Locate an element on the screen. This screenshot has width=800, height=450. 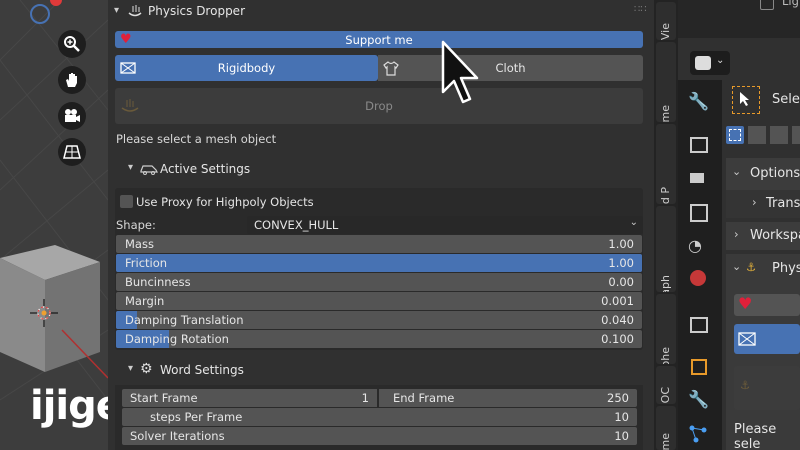
hint-text: Please select a mesh object is located at coordinates (196, 139).